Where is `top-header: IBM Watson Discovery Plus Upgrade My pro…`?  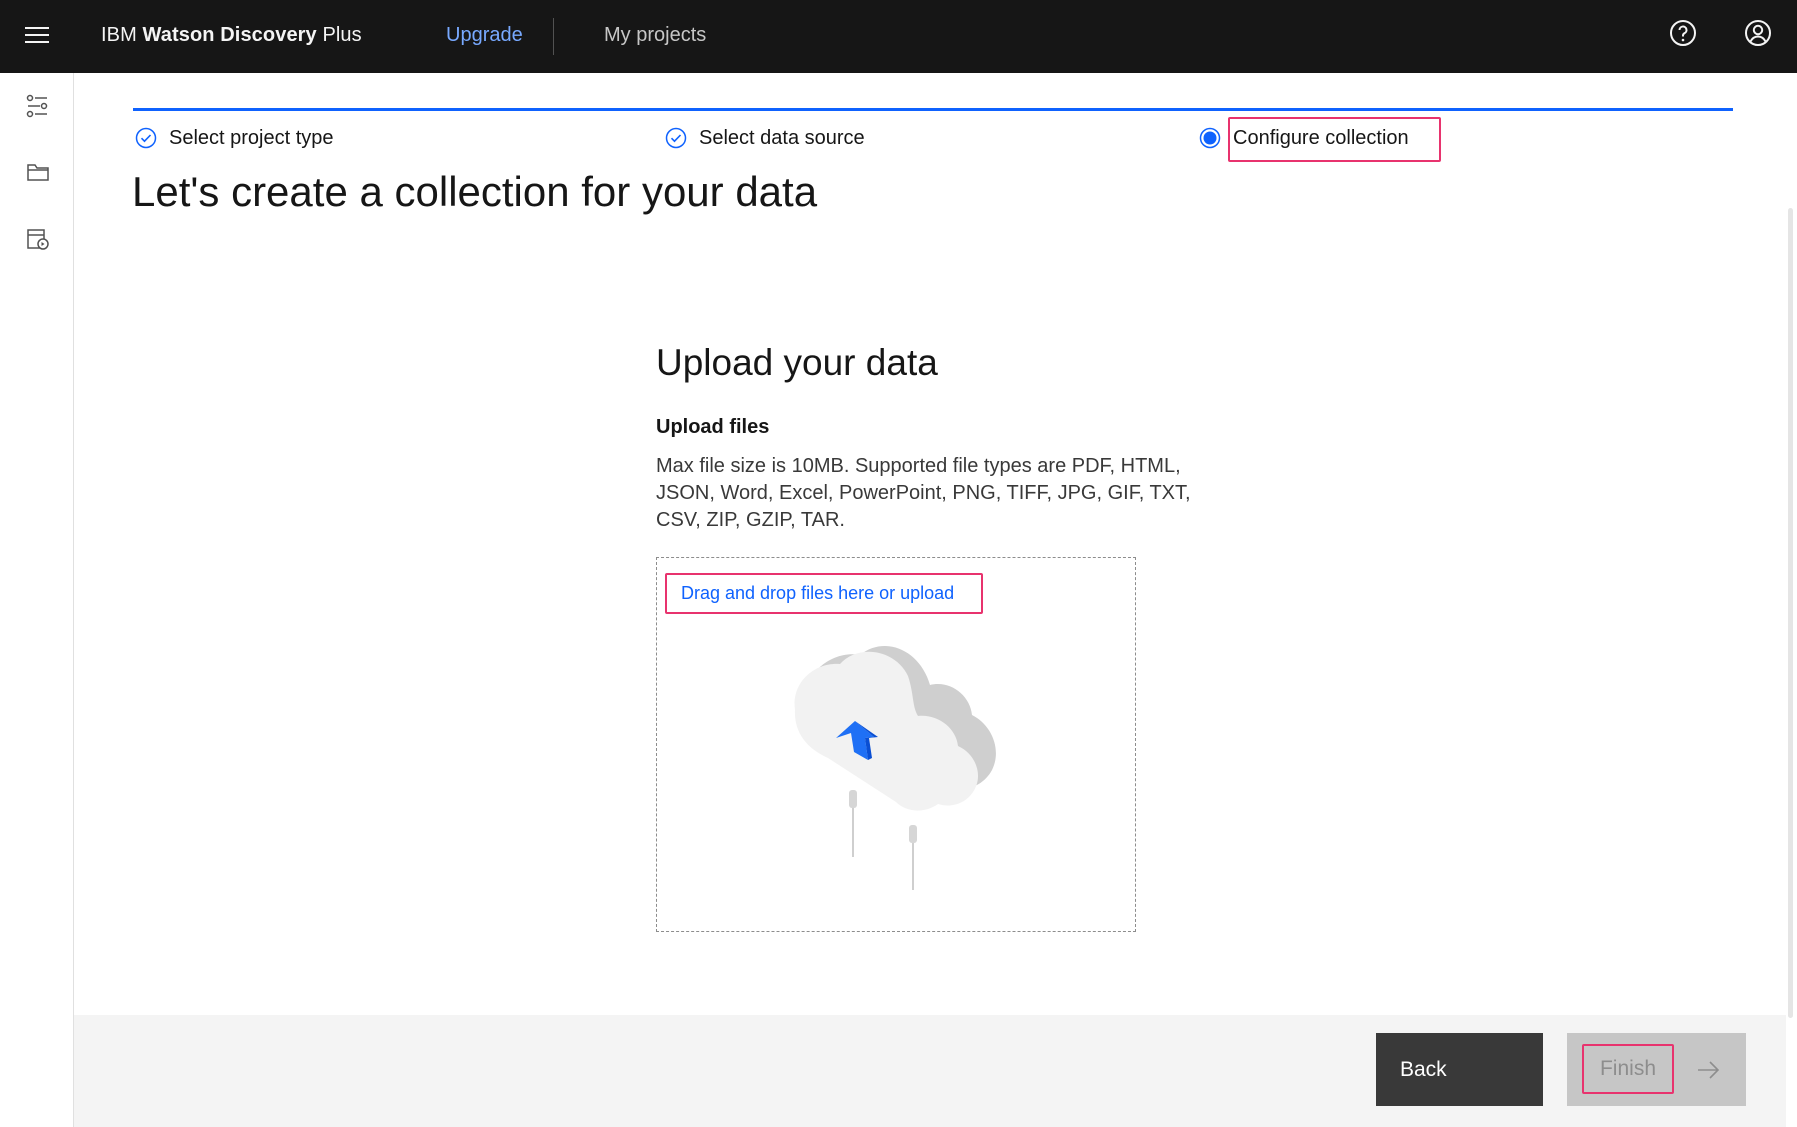 top-header: IBM Watson Discovery Plus Upgrade My pro… is located at coordinates (898, 36).